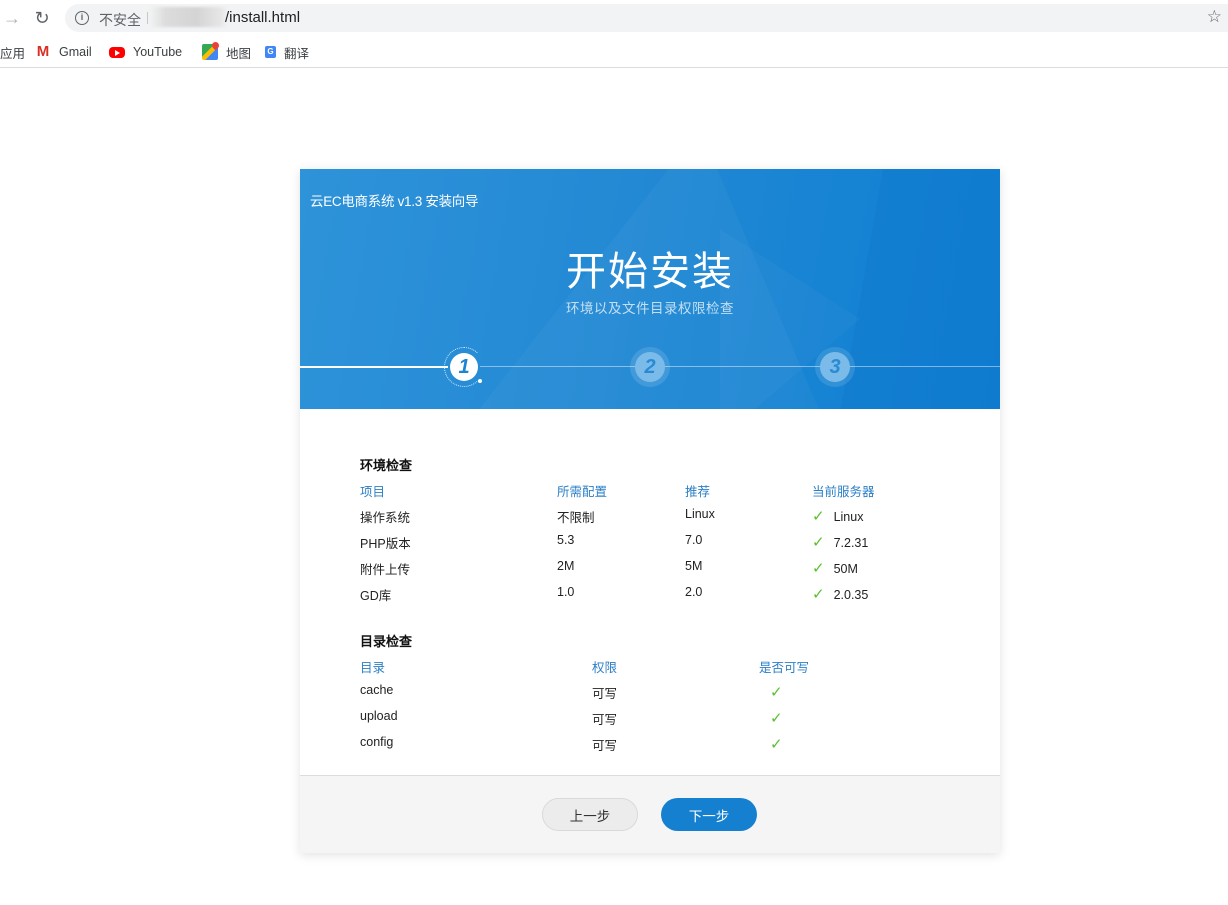 Image resolution: width=1228 pixels, height=905 pixels. I want to click on bookmarks-bar: 应用 M Gmail YouTube 地图 G 翻译, so click(614, 52).